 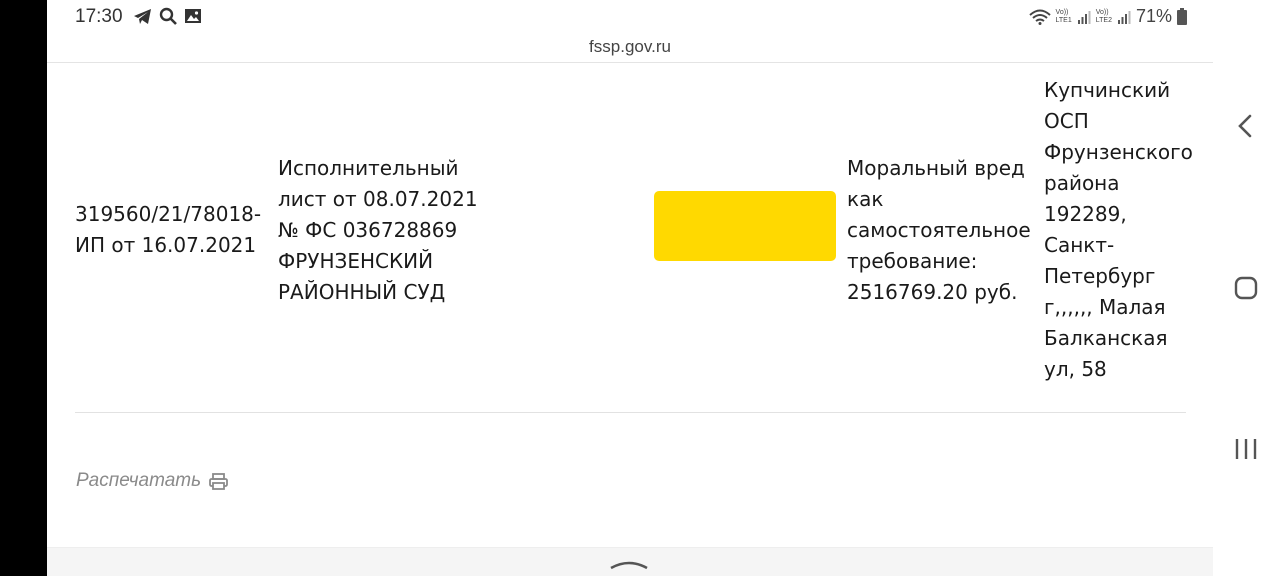 I want to click on system-nav-bar, so click(x=1246, y=288).